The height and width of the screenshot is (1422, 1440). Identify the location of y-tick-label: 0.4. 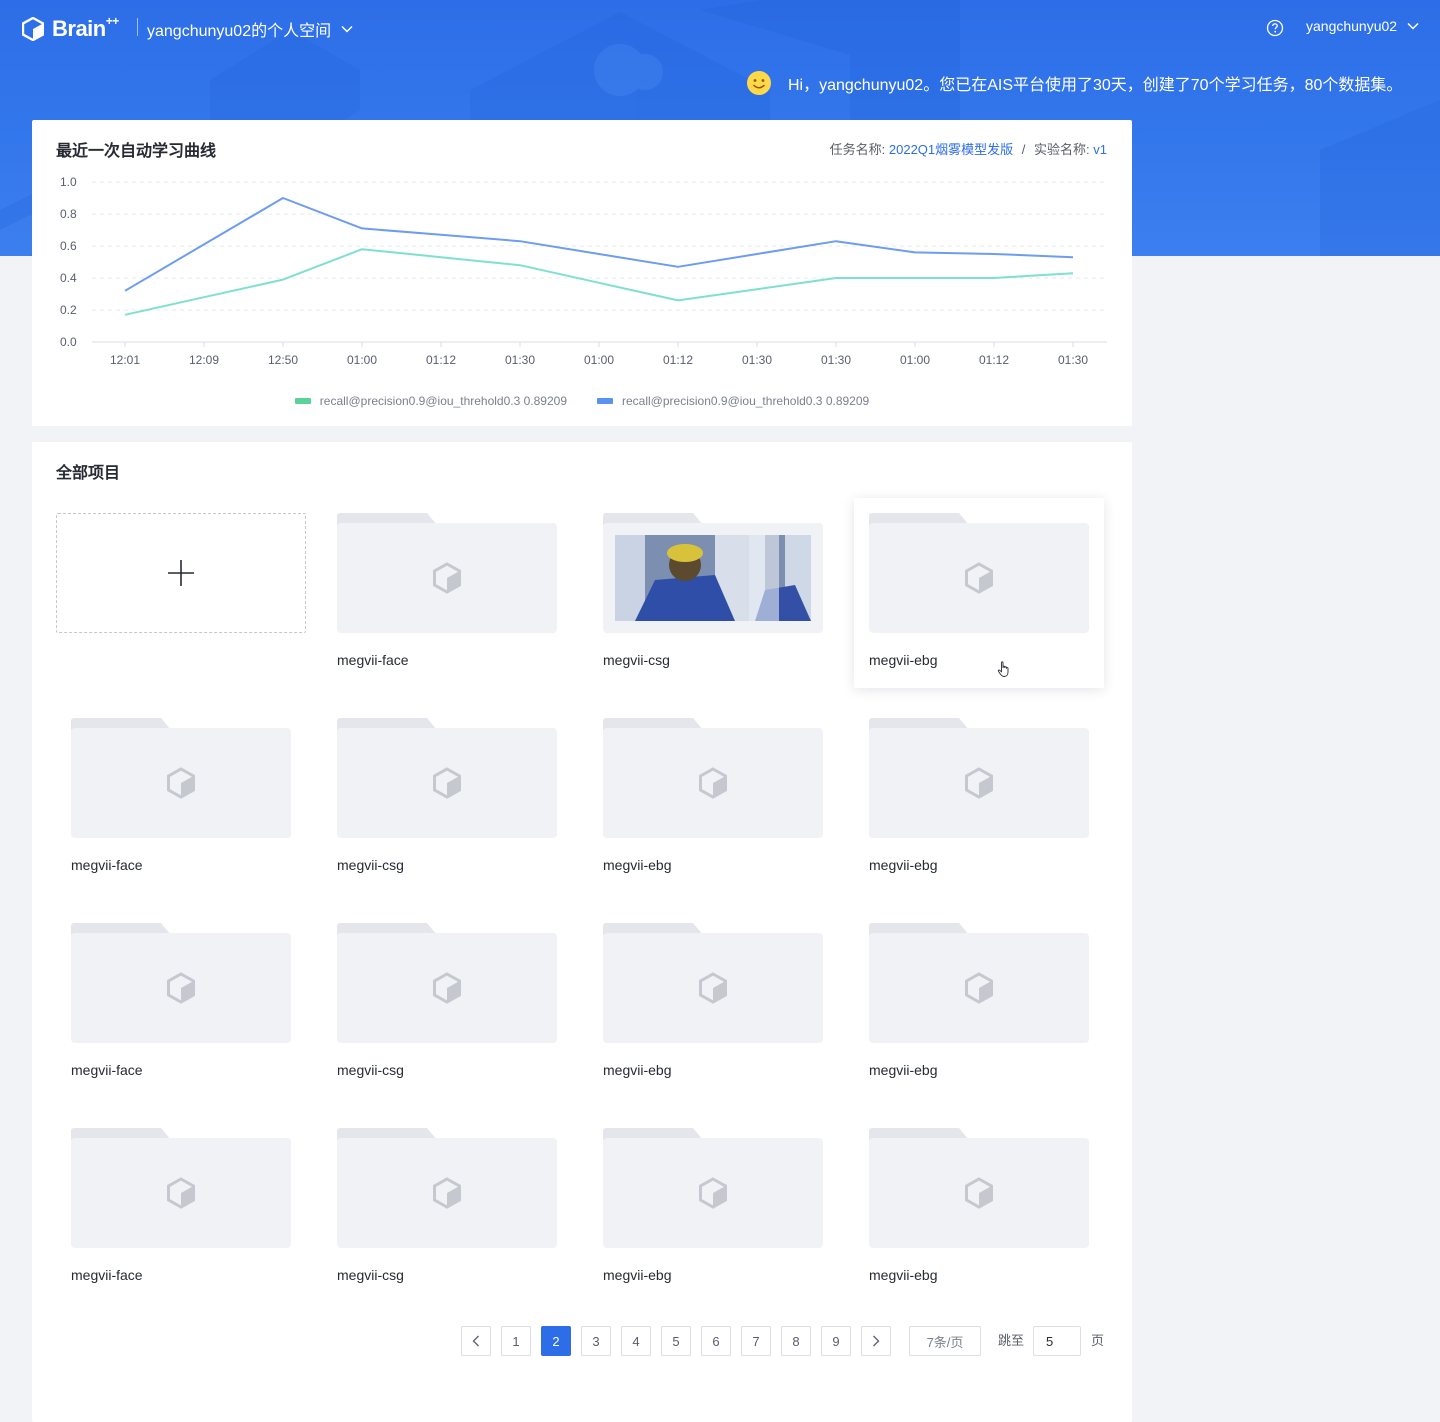
(68, 278).